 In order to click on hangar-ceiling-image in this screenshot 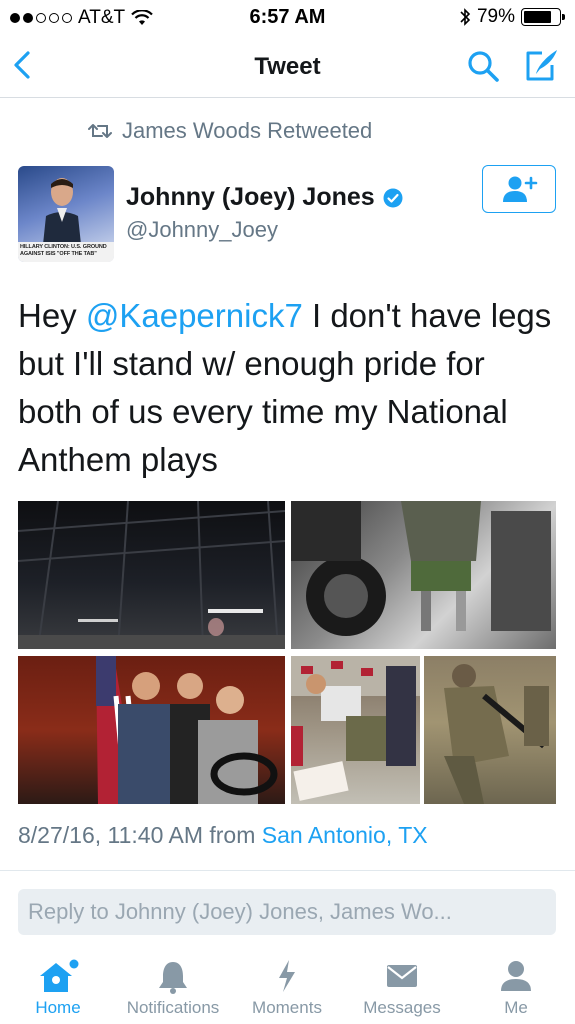, I will do `click(151, 575)`.